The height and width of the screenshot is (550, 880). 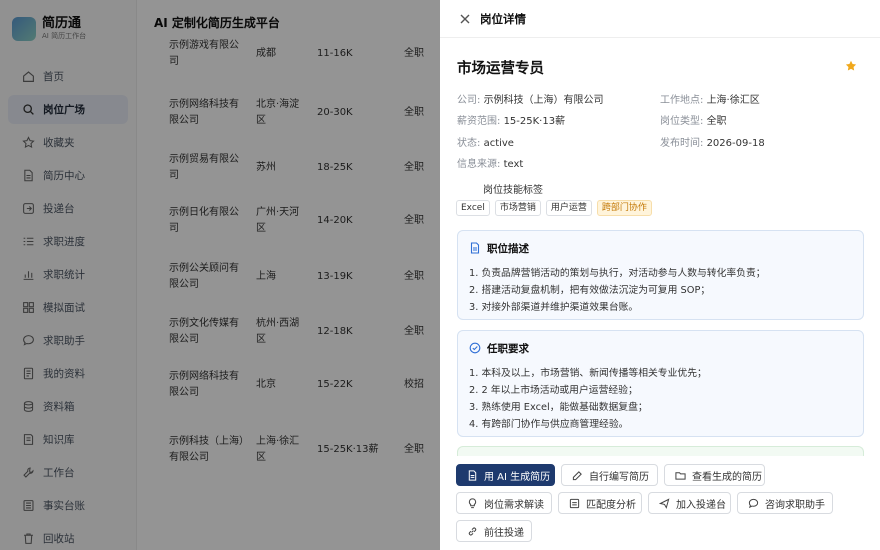 What do you see at coordinates (465, 19) in the screenshot?
I see `close-icon` at bounding box center [465, 19].